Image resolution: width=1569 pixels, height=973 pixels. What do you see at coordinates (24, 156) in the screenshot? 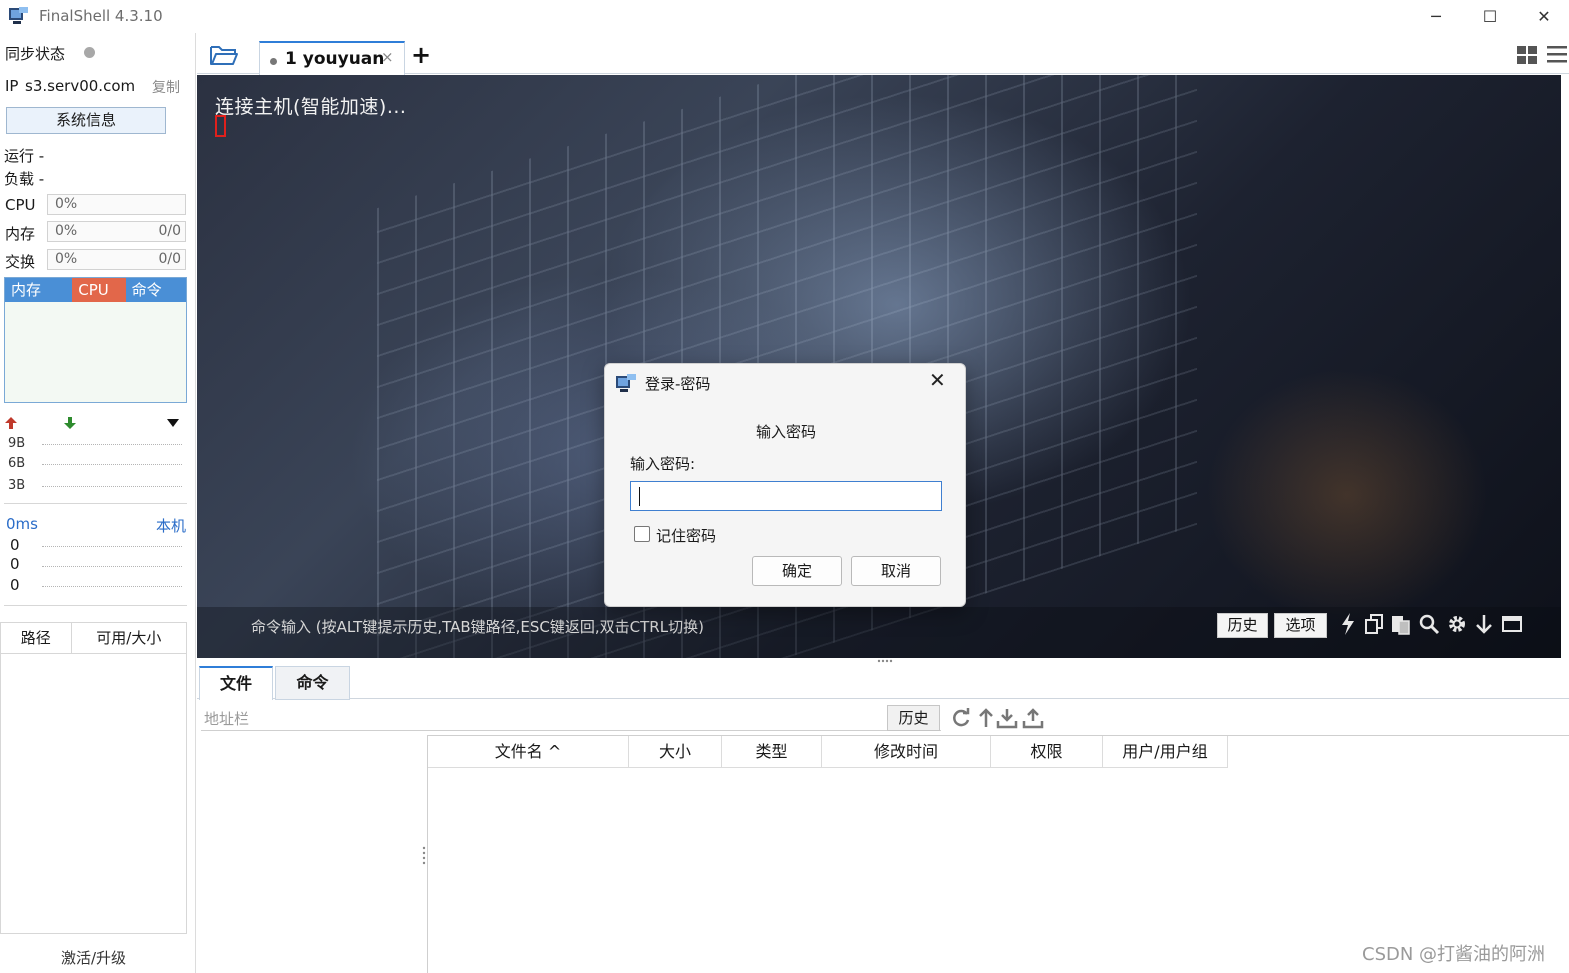
I see `uptime-label: 运行 -` at bounding box center [24, 156].